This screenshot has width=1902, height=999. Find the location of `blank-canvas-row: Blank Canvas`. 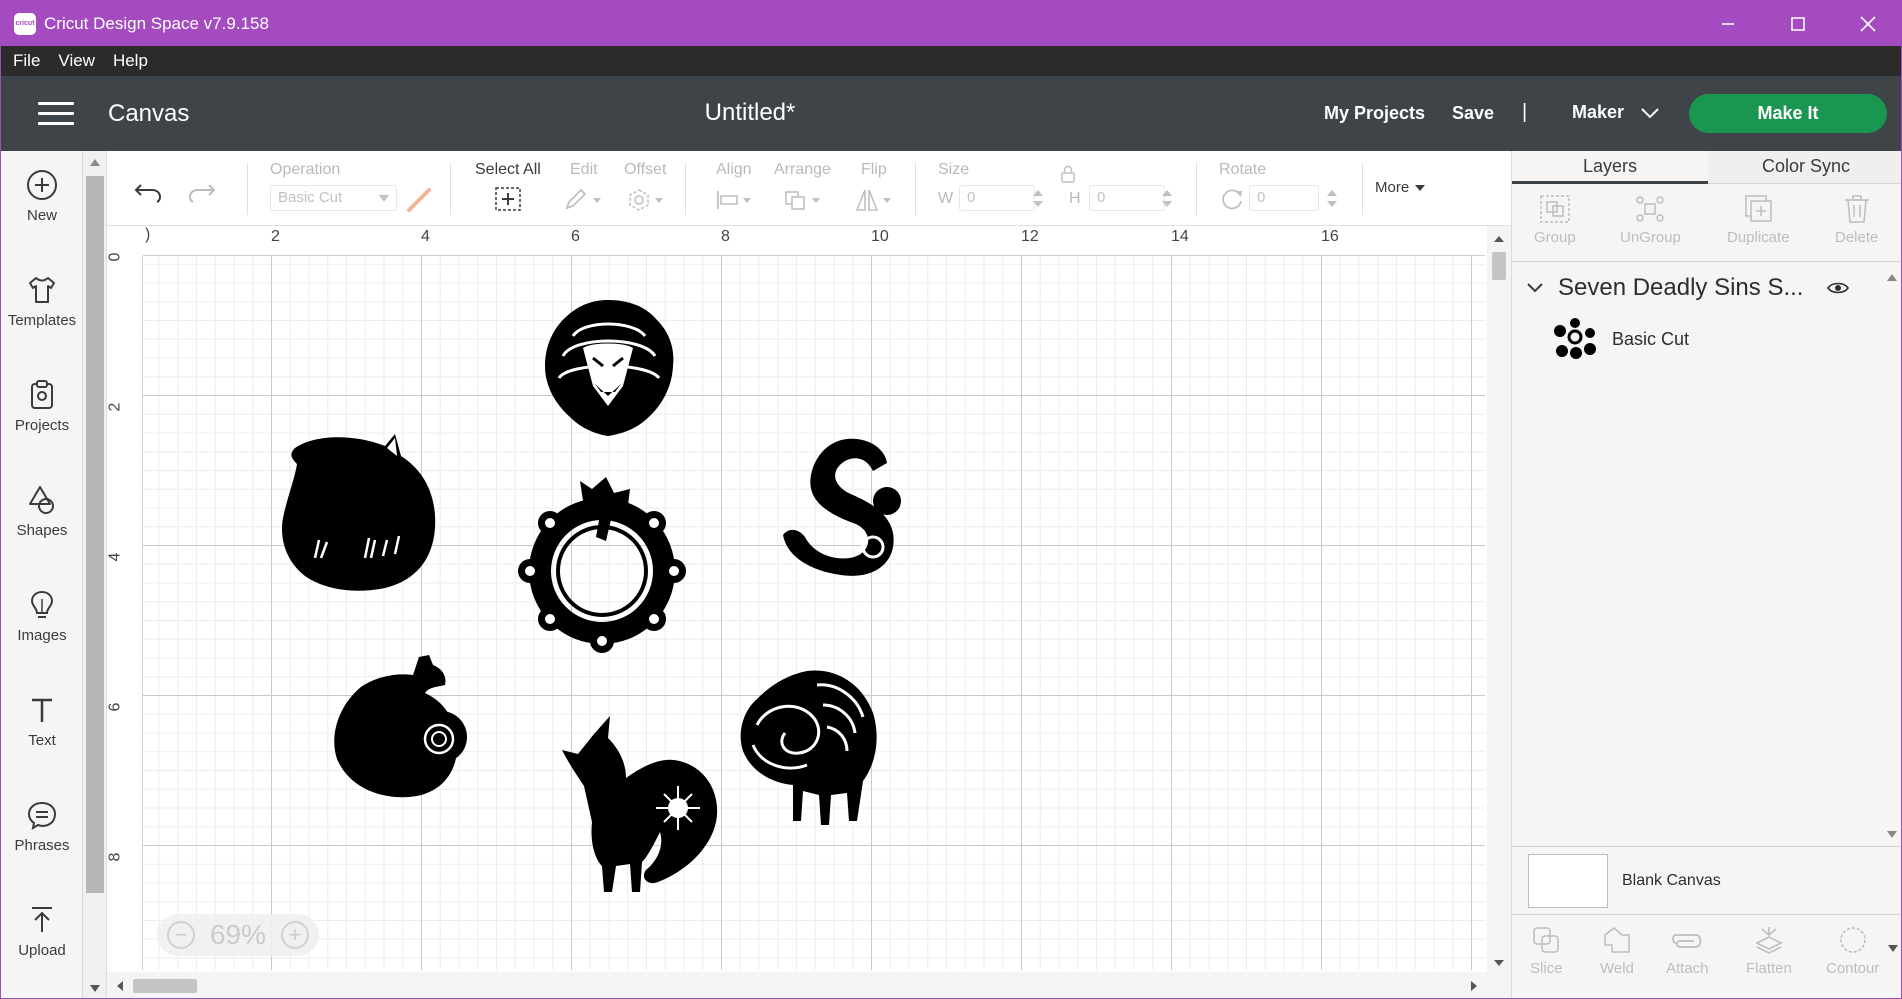

blank-canvas-row: Blank Canvas is located at coordinates (1706, 880).